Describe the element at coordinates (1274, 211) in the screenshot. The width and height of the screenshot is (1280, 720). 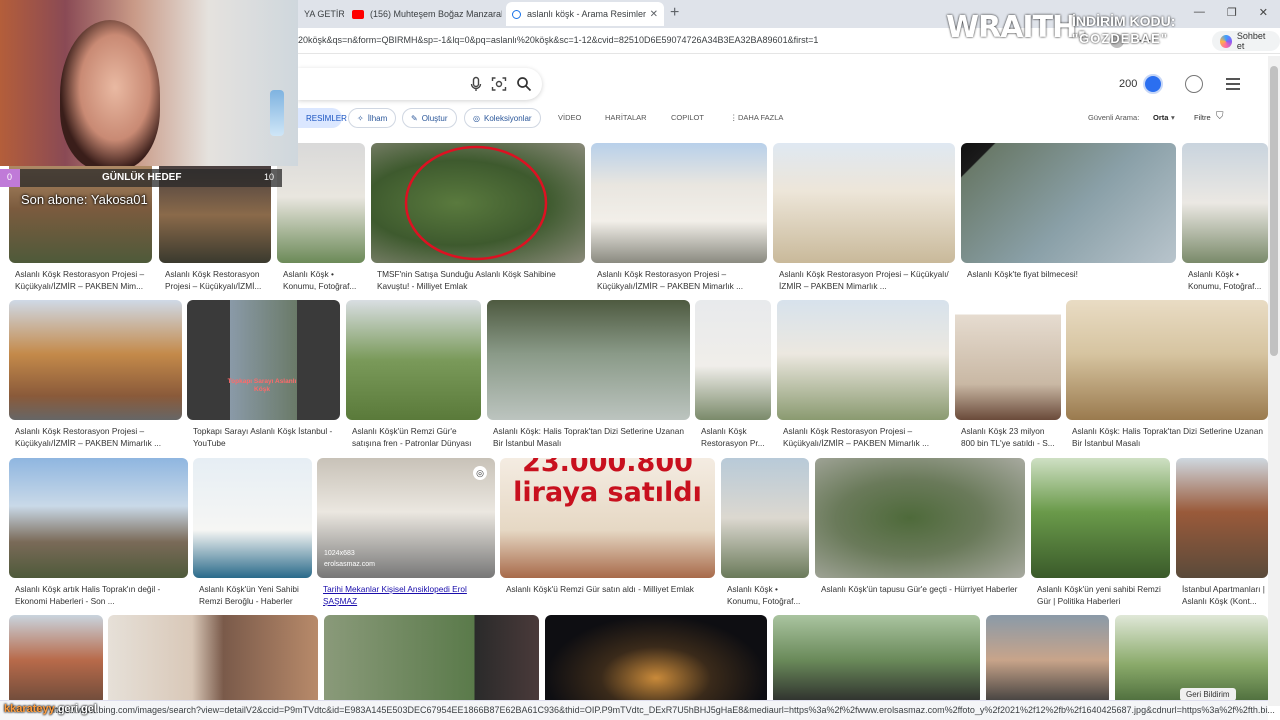
I see `scrollbar-thumb` at that location.